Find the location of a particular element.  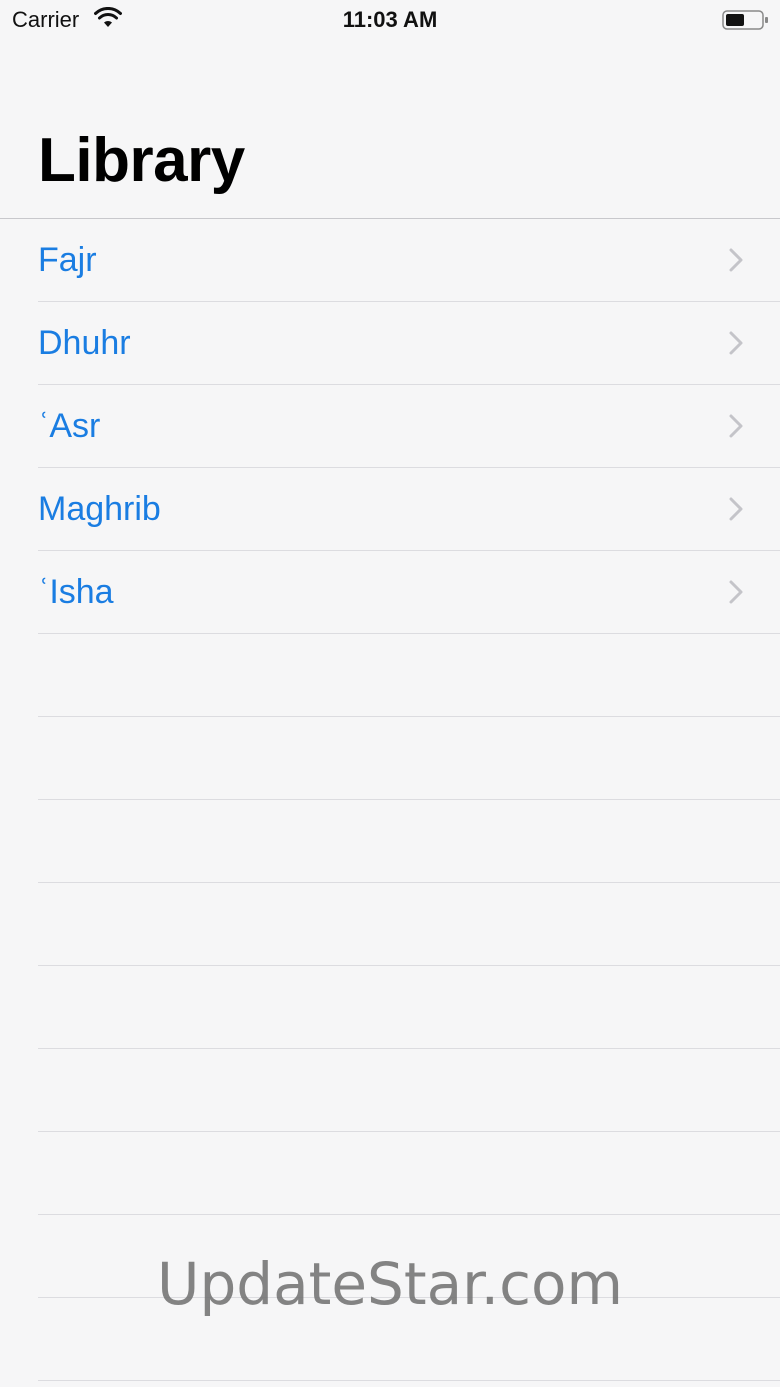

list-item-fajr: Fajr is located at coordinates (409, 260).